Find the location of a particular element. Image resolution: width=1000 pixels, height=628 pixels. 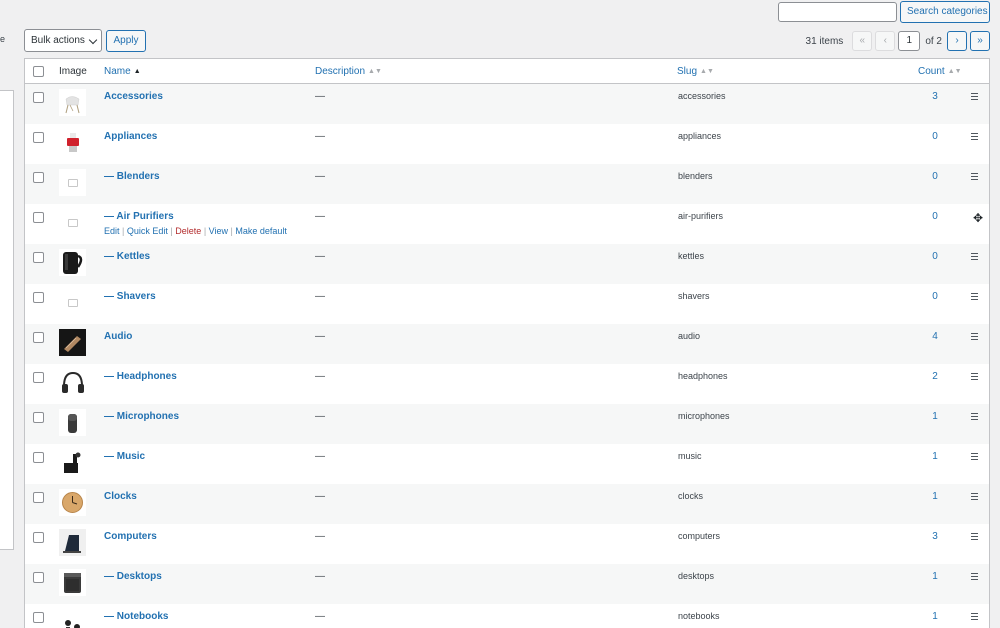

make-default-link: Make default is located at coordinates (261, 231).